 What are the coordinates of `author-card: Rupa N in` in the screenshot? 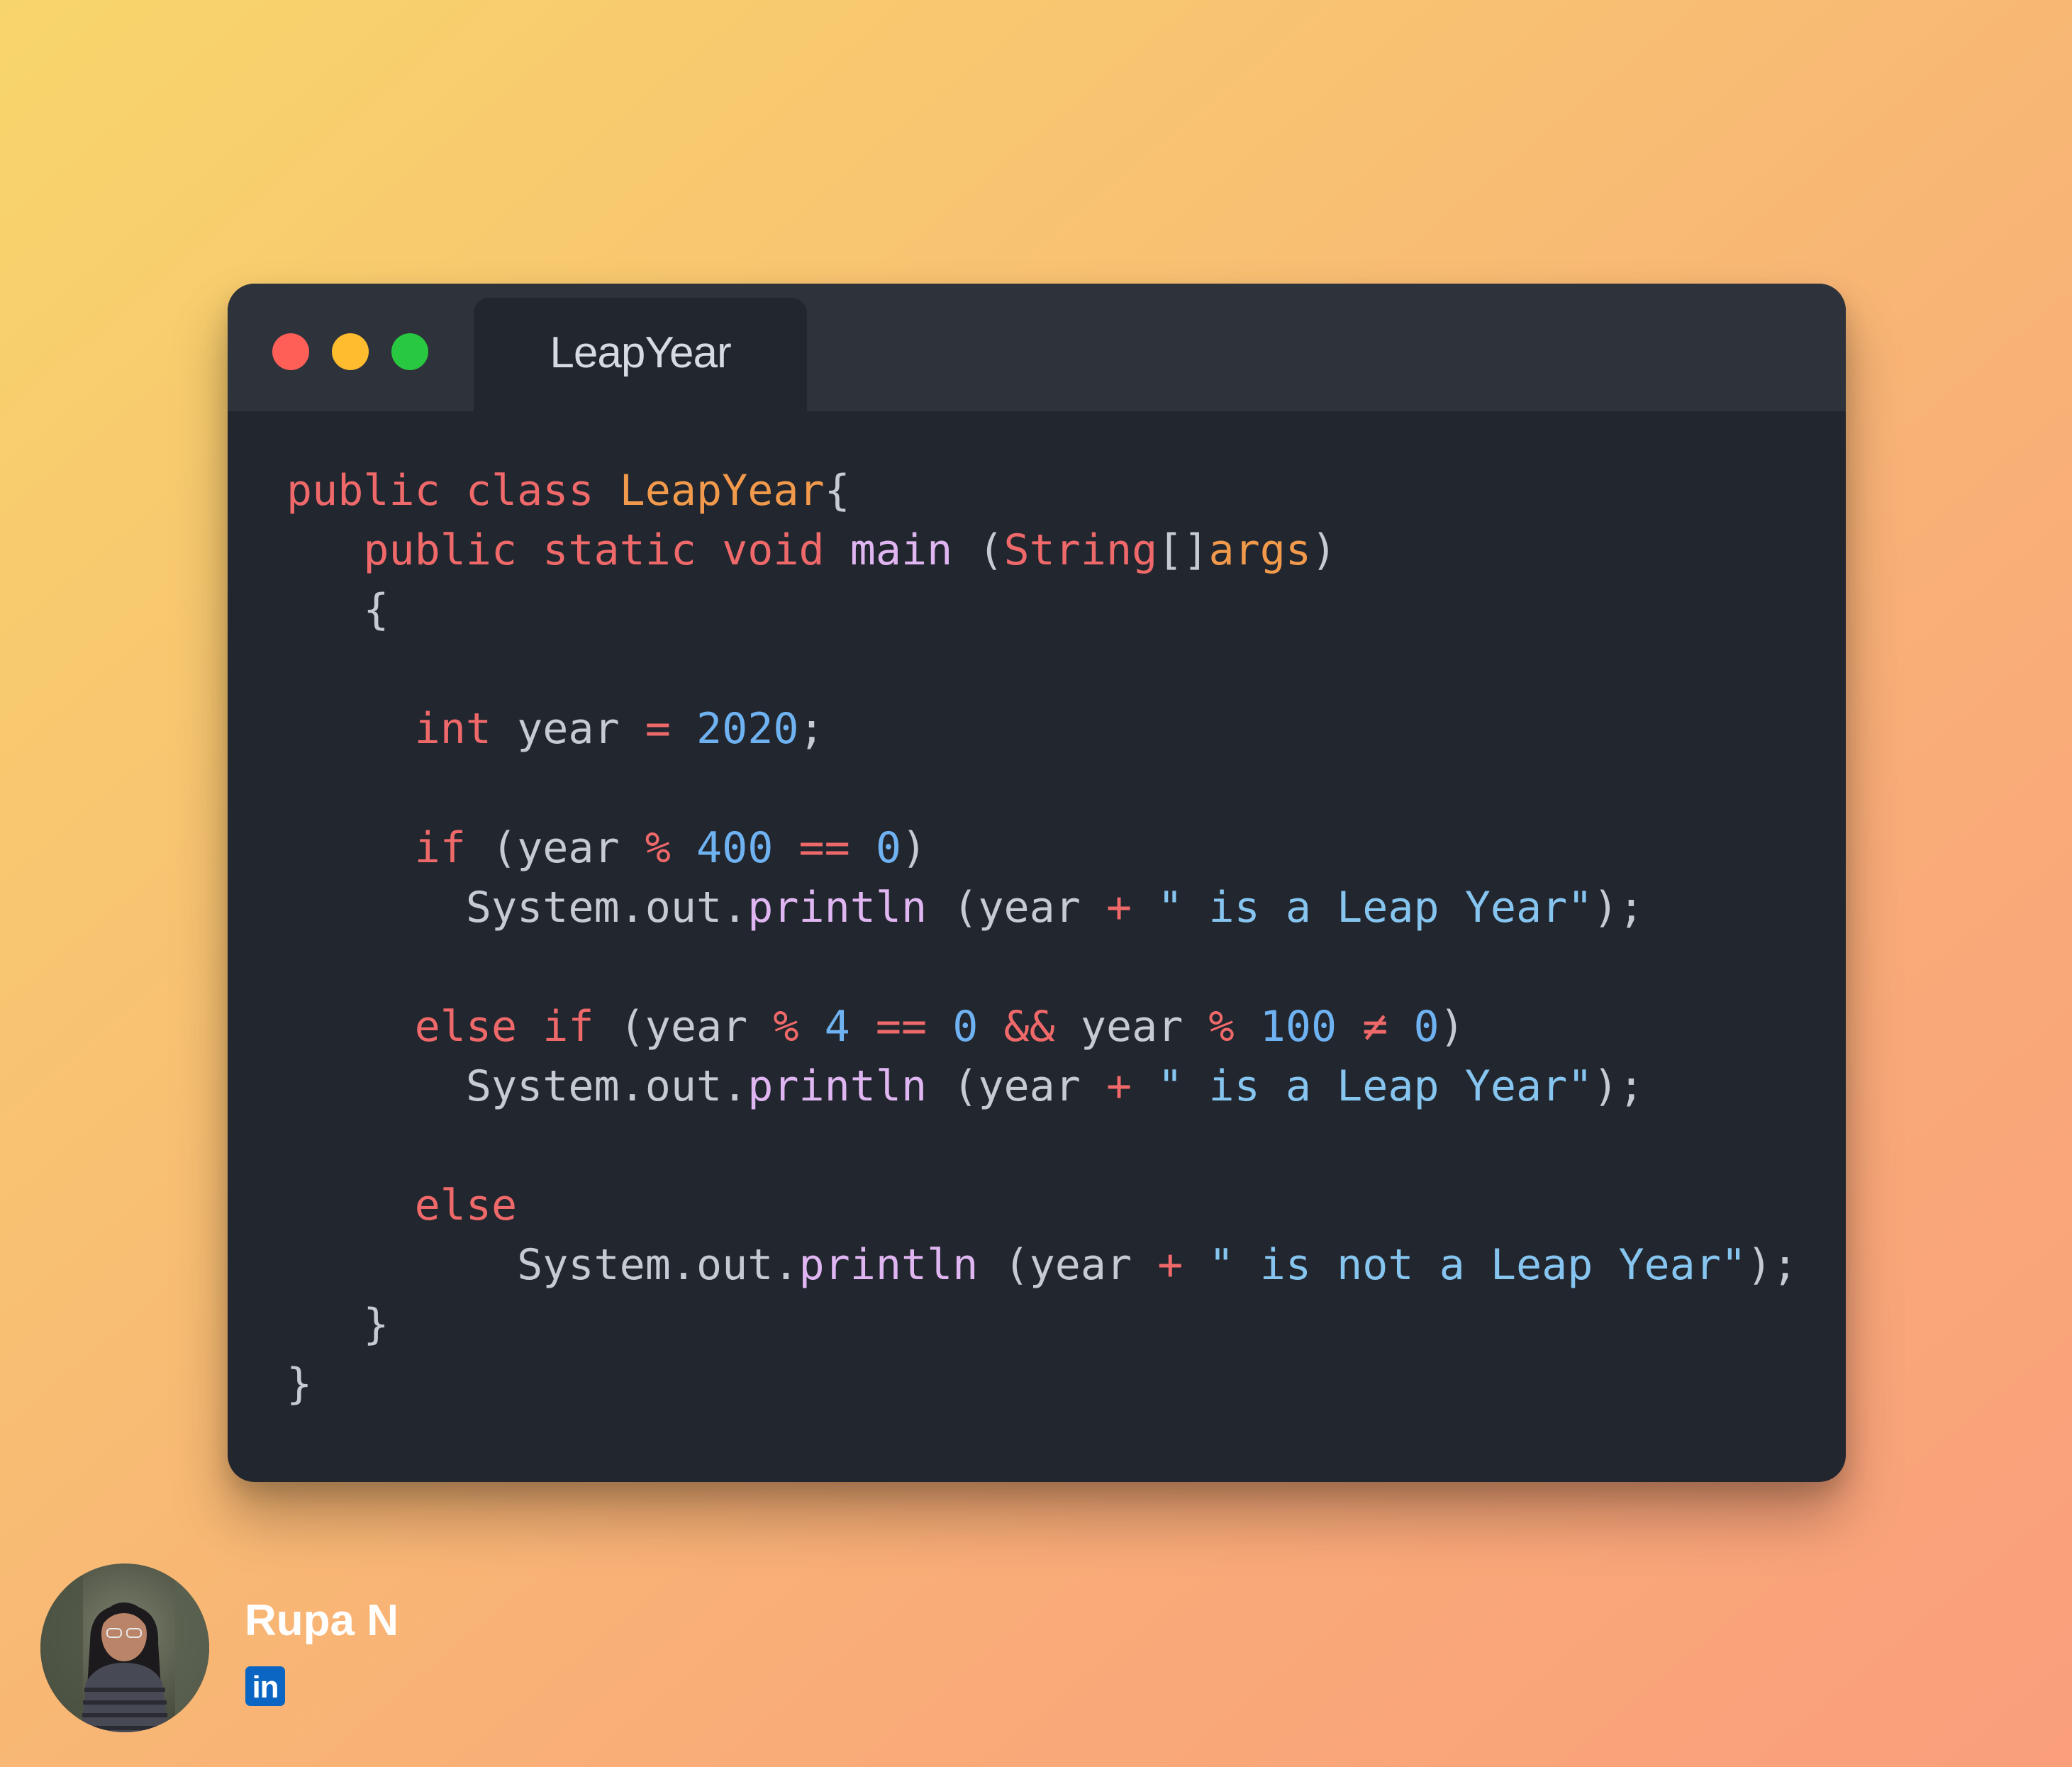 It's located at (324, 1648).